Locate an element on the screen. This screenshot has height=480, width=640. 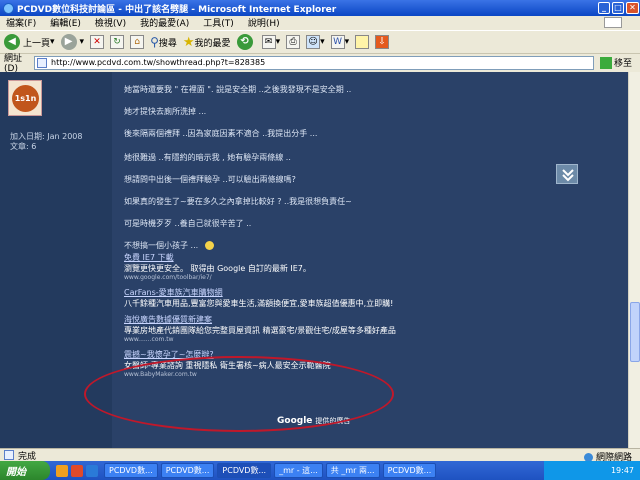
post-line: 她很難過 ..有隱約的暗示我 , 她有驗孕兩條線 .. is located at coordinates (207, 157).